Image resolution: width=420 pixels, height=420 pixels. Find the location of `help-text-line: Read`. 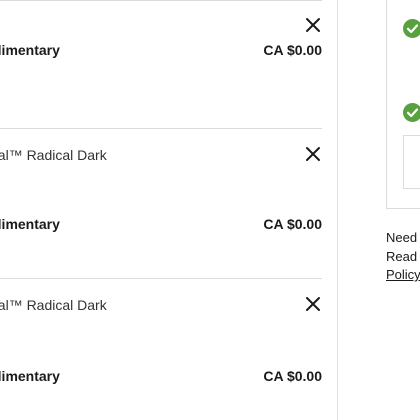

help-text-line: Read is located at coordinates (402, 256).